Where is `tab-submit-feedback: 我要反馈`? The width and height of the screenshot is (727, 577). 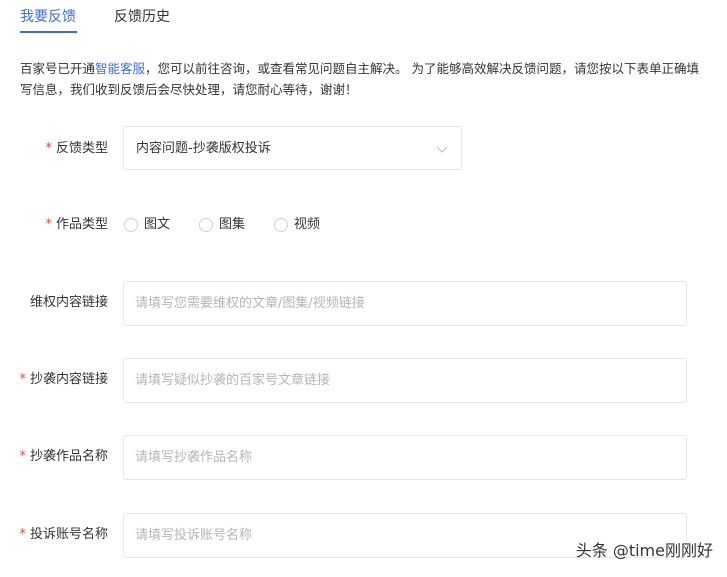
tab-submit-feedback: 我要反馈 is located at coordinates (48, 17).